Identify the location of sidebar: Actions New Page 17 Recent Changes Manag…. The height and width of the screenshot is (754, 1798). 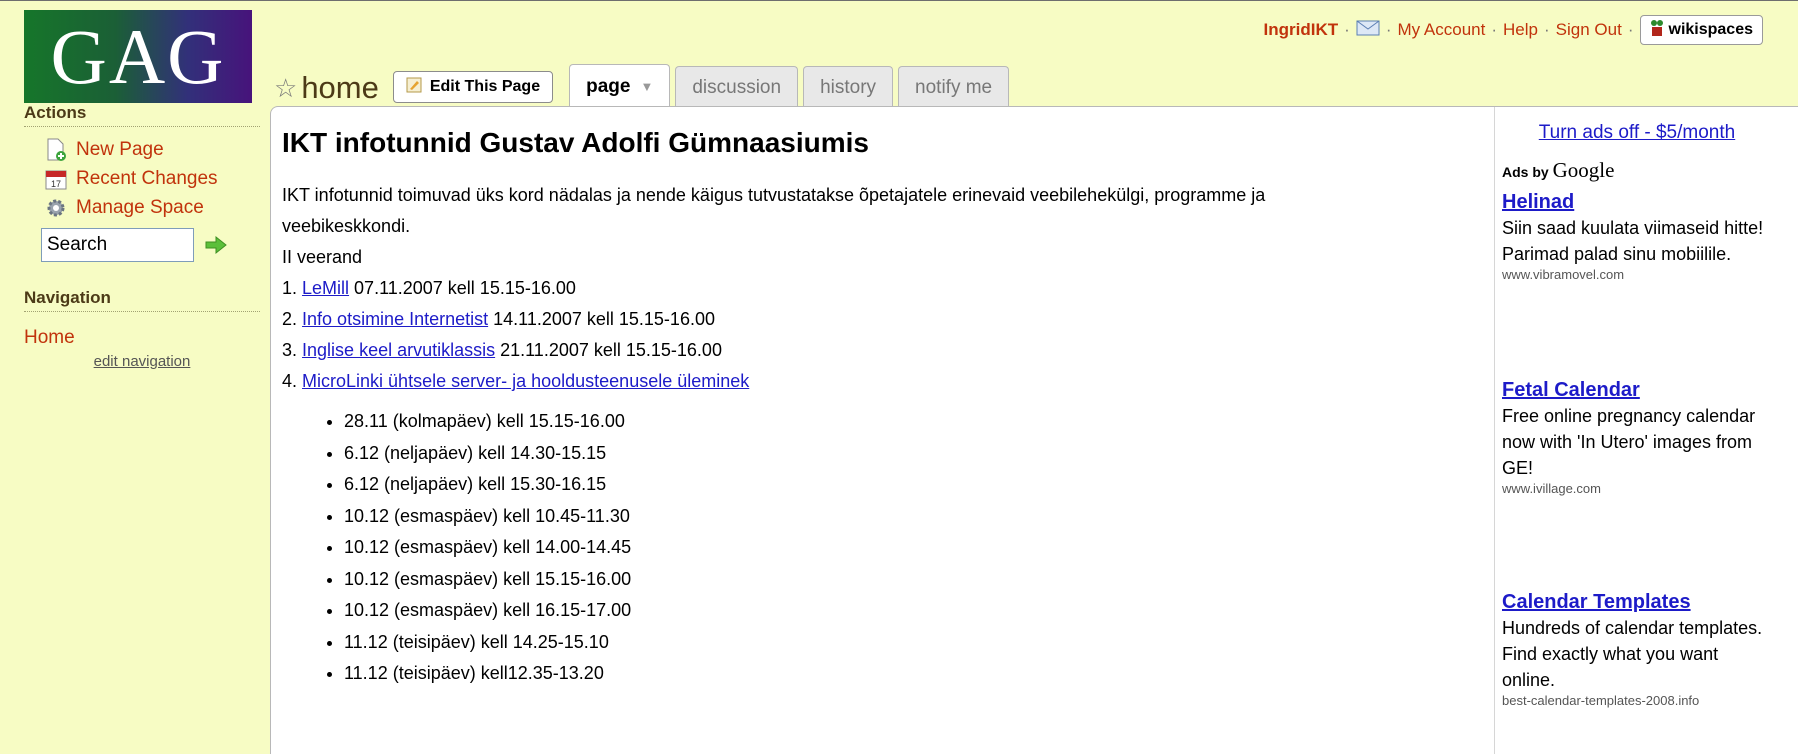
(142, 236).